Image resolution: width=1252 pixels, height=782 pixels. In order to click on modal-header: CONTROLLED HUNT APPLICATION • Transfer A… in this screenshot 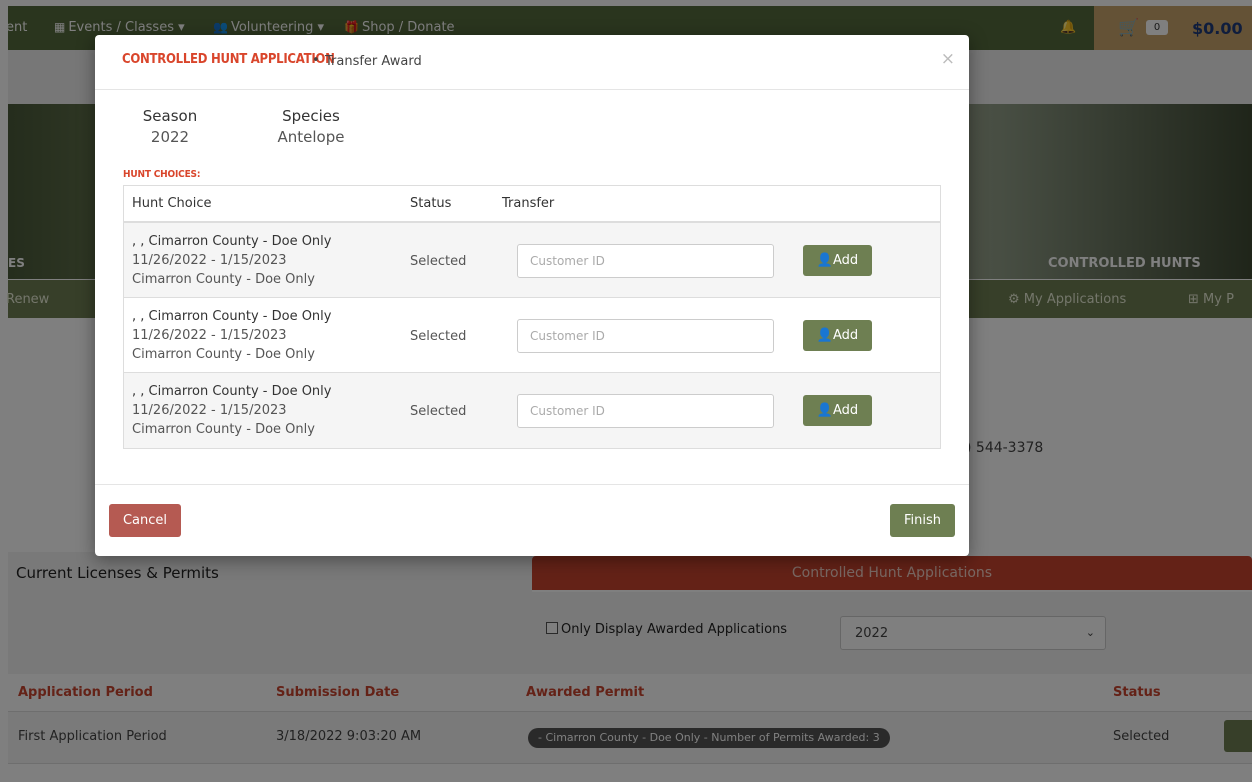, I will do `click(532, 62)`.